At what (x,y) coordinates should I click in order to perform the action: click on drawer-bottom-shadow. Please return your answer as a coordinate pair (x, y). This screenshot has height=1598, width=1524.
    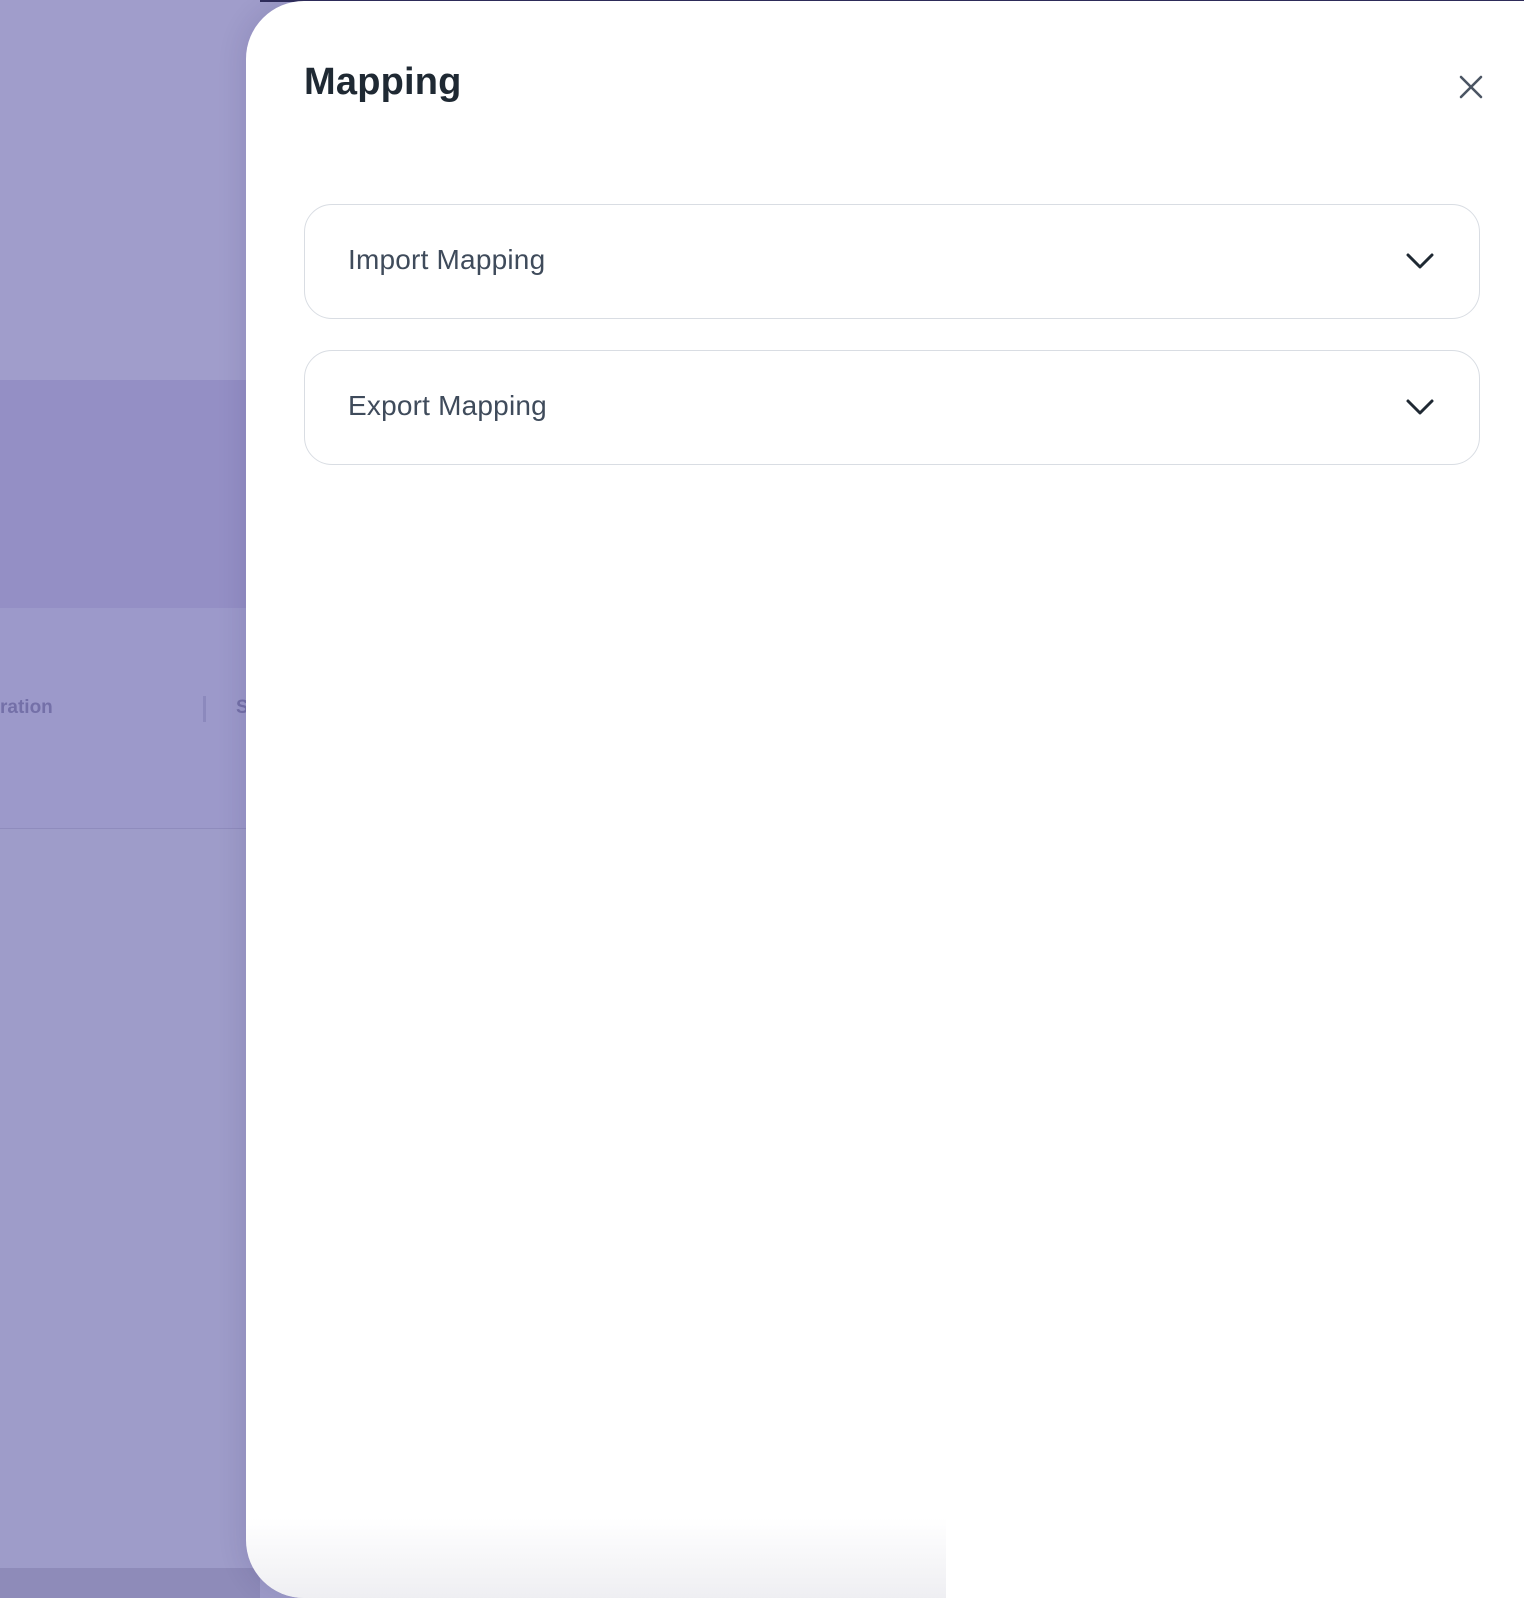
    Looking at the image, I should click on (596, 1558).